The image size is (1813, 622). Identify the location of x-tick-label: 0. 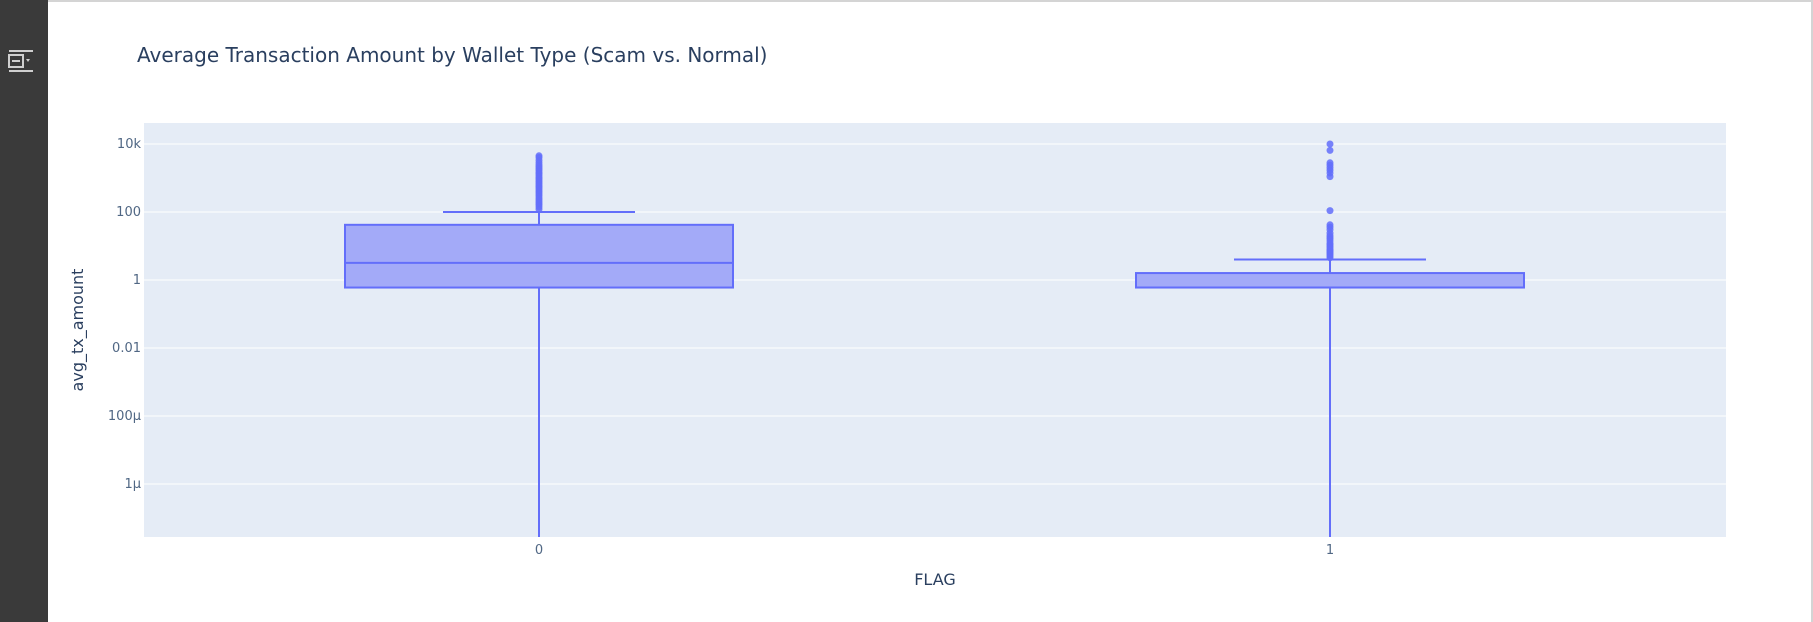
(539, 550).